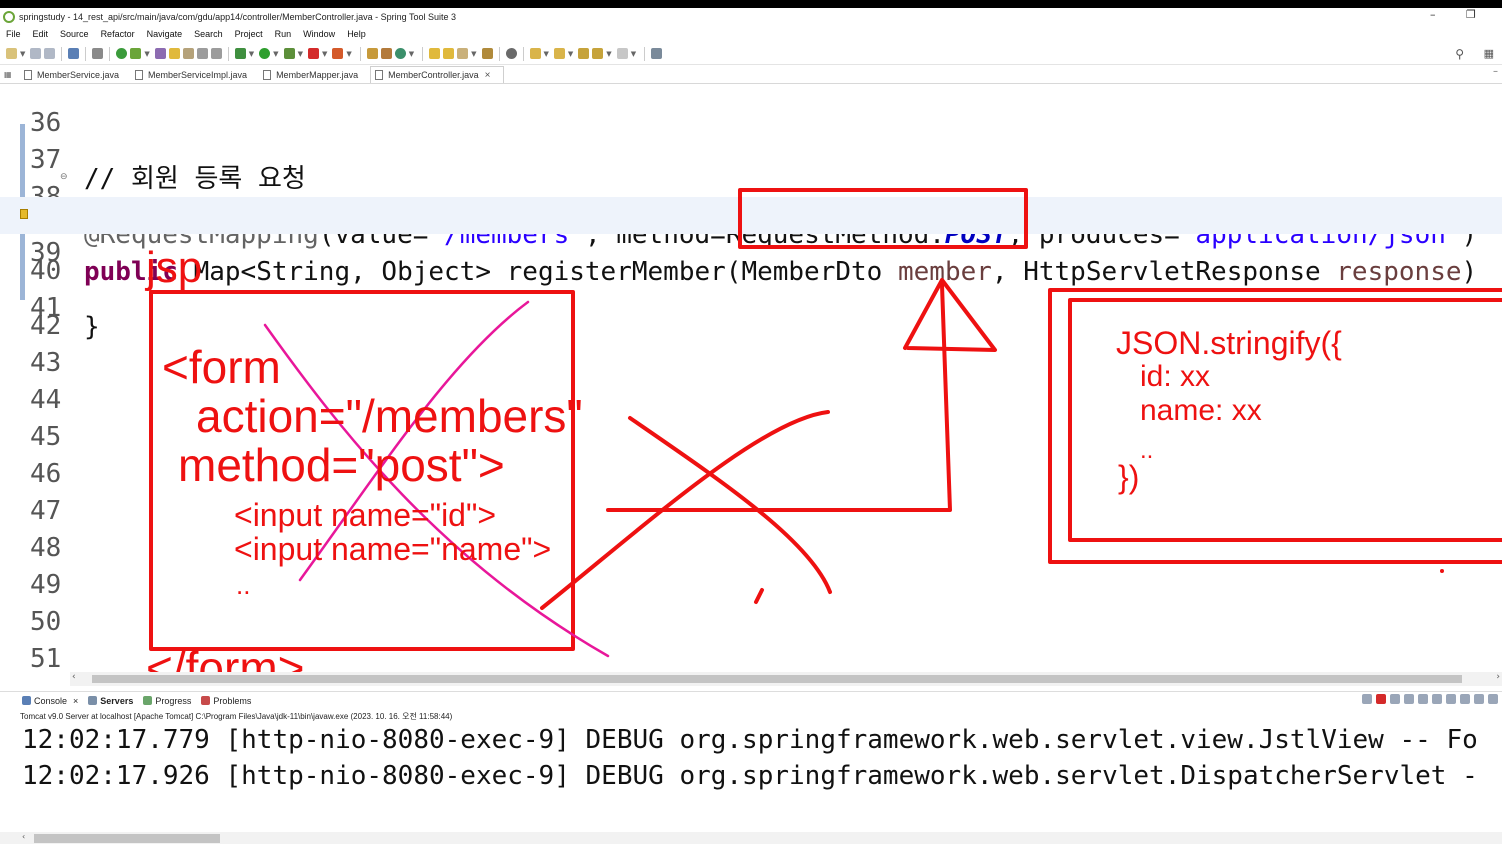 The height and width of the screenshot is (844, 1502). Describe the element at coordinates (473, 54) in the screenshot. I see `search-tool-dropdown-icon: ▼` at that location.